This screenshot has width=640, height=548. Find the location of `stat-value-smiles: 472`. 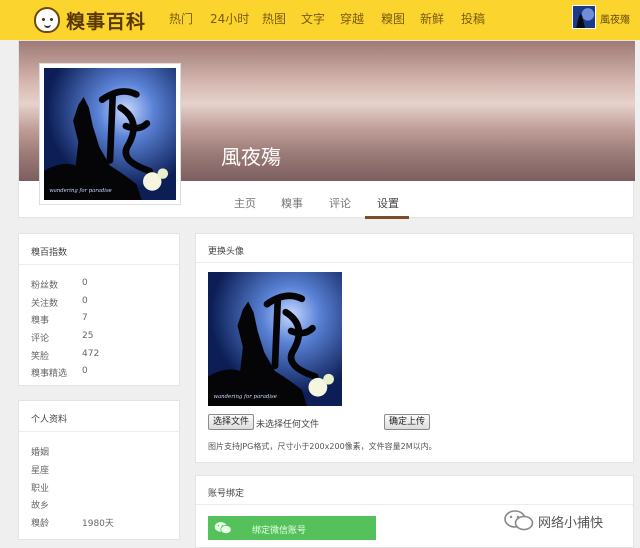

stat-value-smiles: 472 is located at coordinates (91, 354).